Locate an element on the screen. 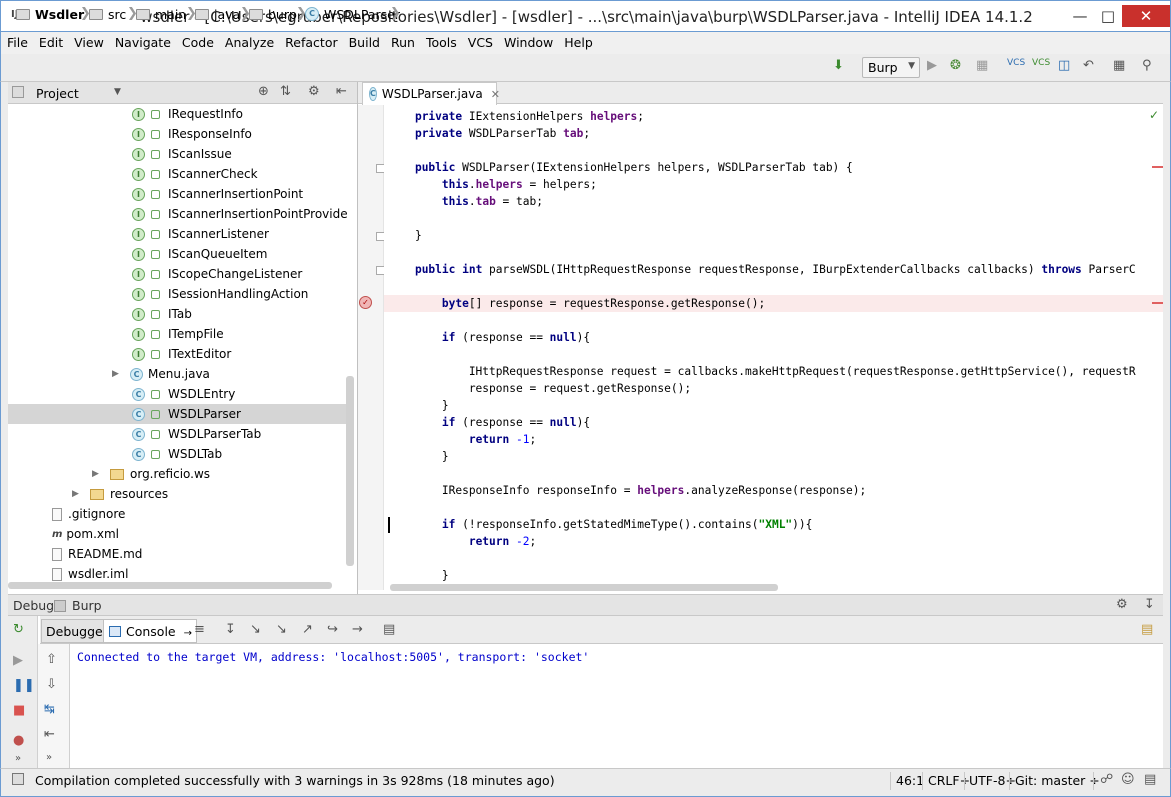 Image resolution: width=1171 pixels, height=797 pixels. project-tree-hscrollbar is located at coordinates (170, 585).